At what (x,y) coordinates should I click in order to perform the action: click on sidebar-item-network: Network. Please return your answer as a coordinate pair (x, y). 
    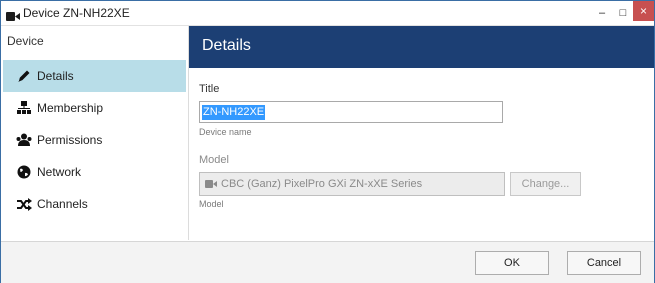
    Looking at the image, I should click on (94, 172).